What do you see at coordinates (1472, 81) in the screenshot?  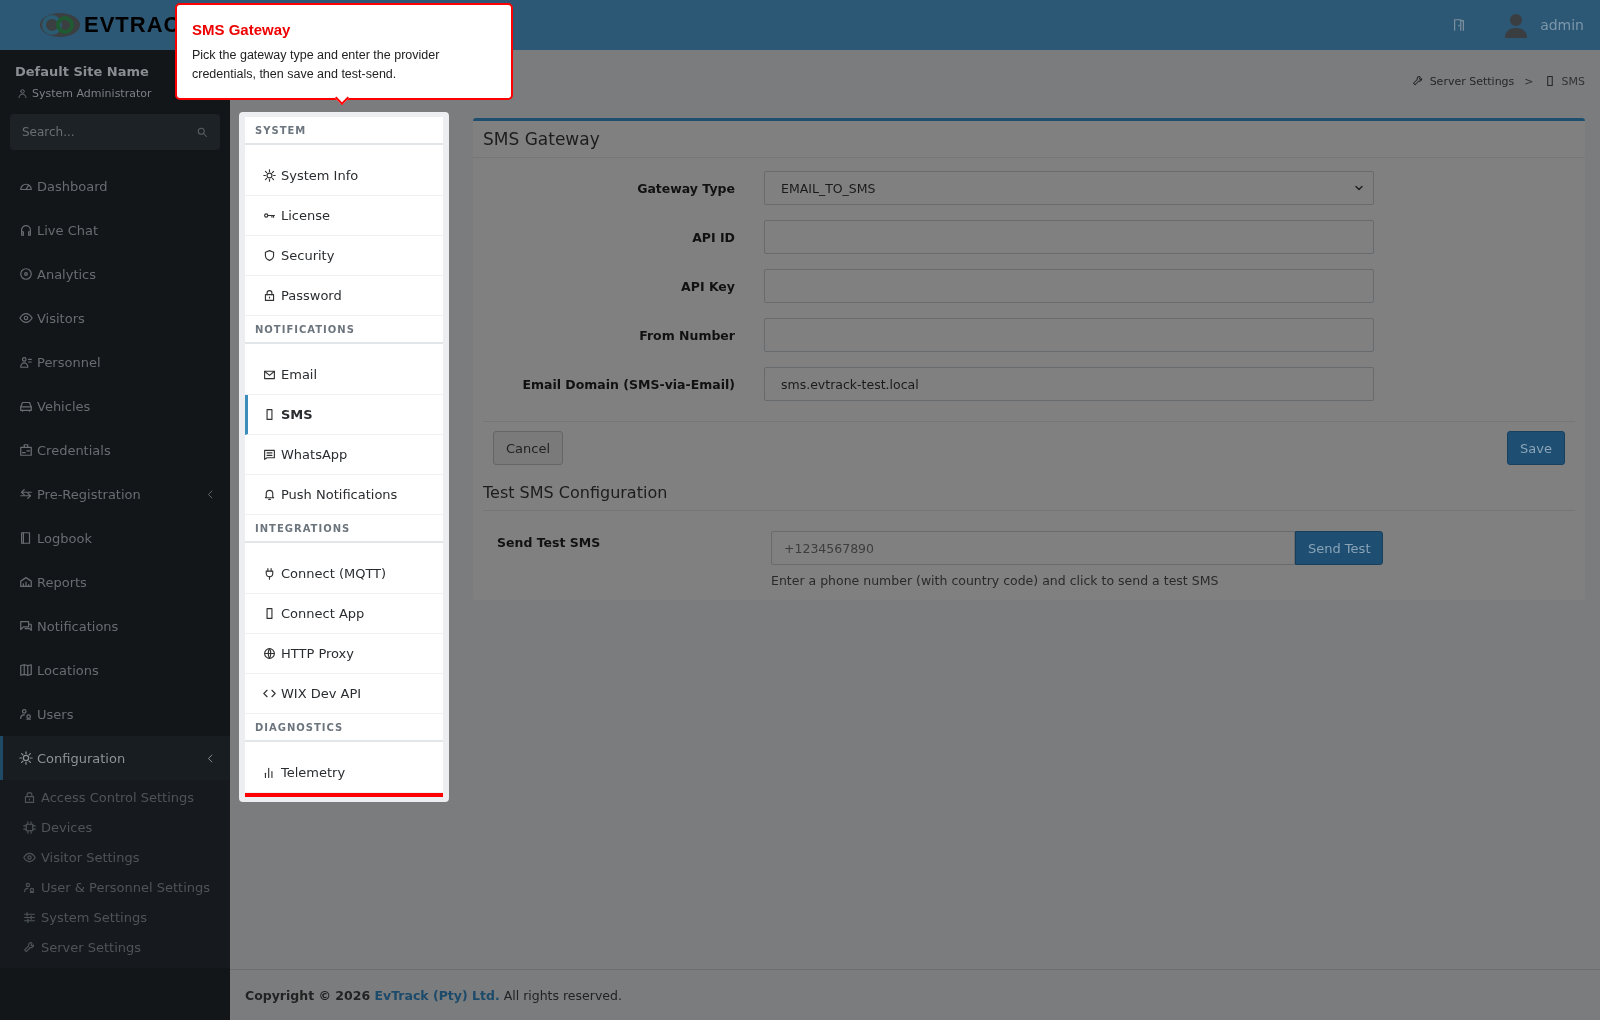 I see `breadcrumb-link: Server Settings` at bounding box center [1472, 81].